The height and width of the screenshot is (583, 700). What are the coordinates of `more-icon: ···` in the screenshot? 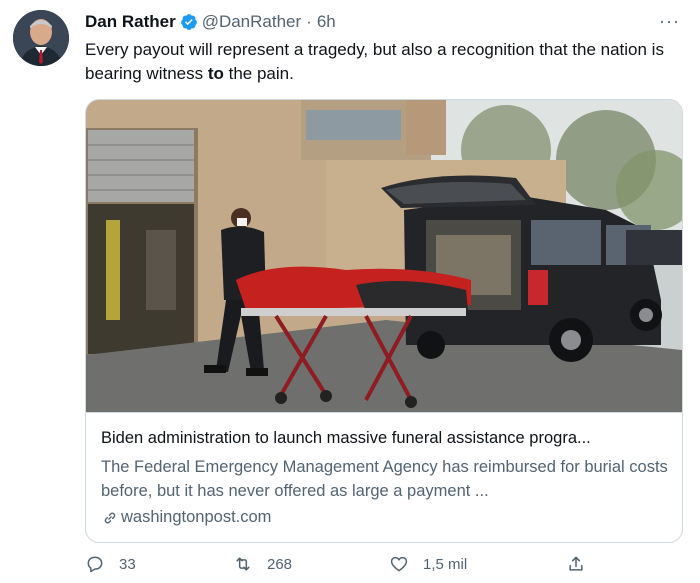 It's located at (669, 21).